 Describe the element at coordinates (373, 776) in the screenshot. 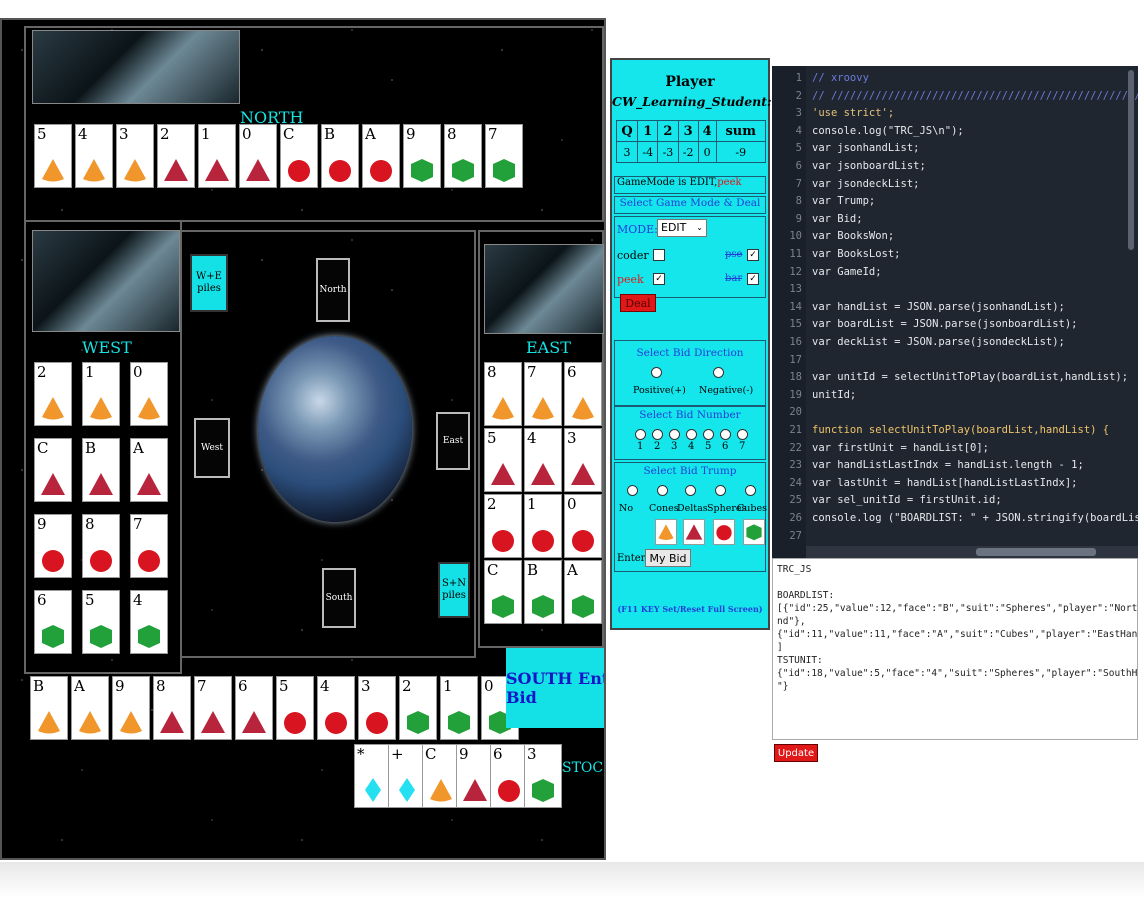

I see `playing-card: *` at that location.